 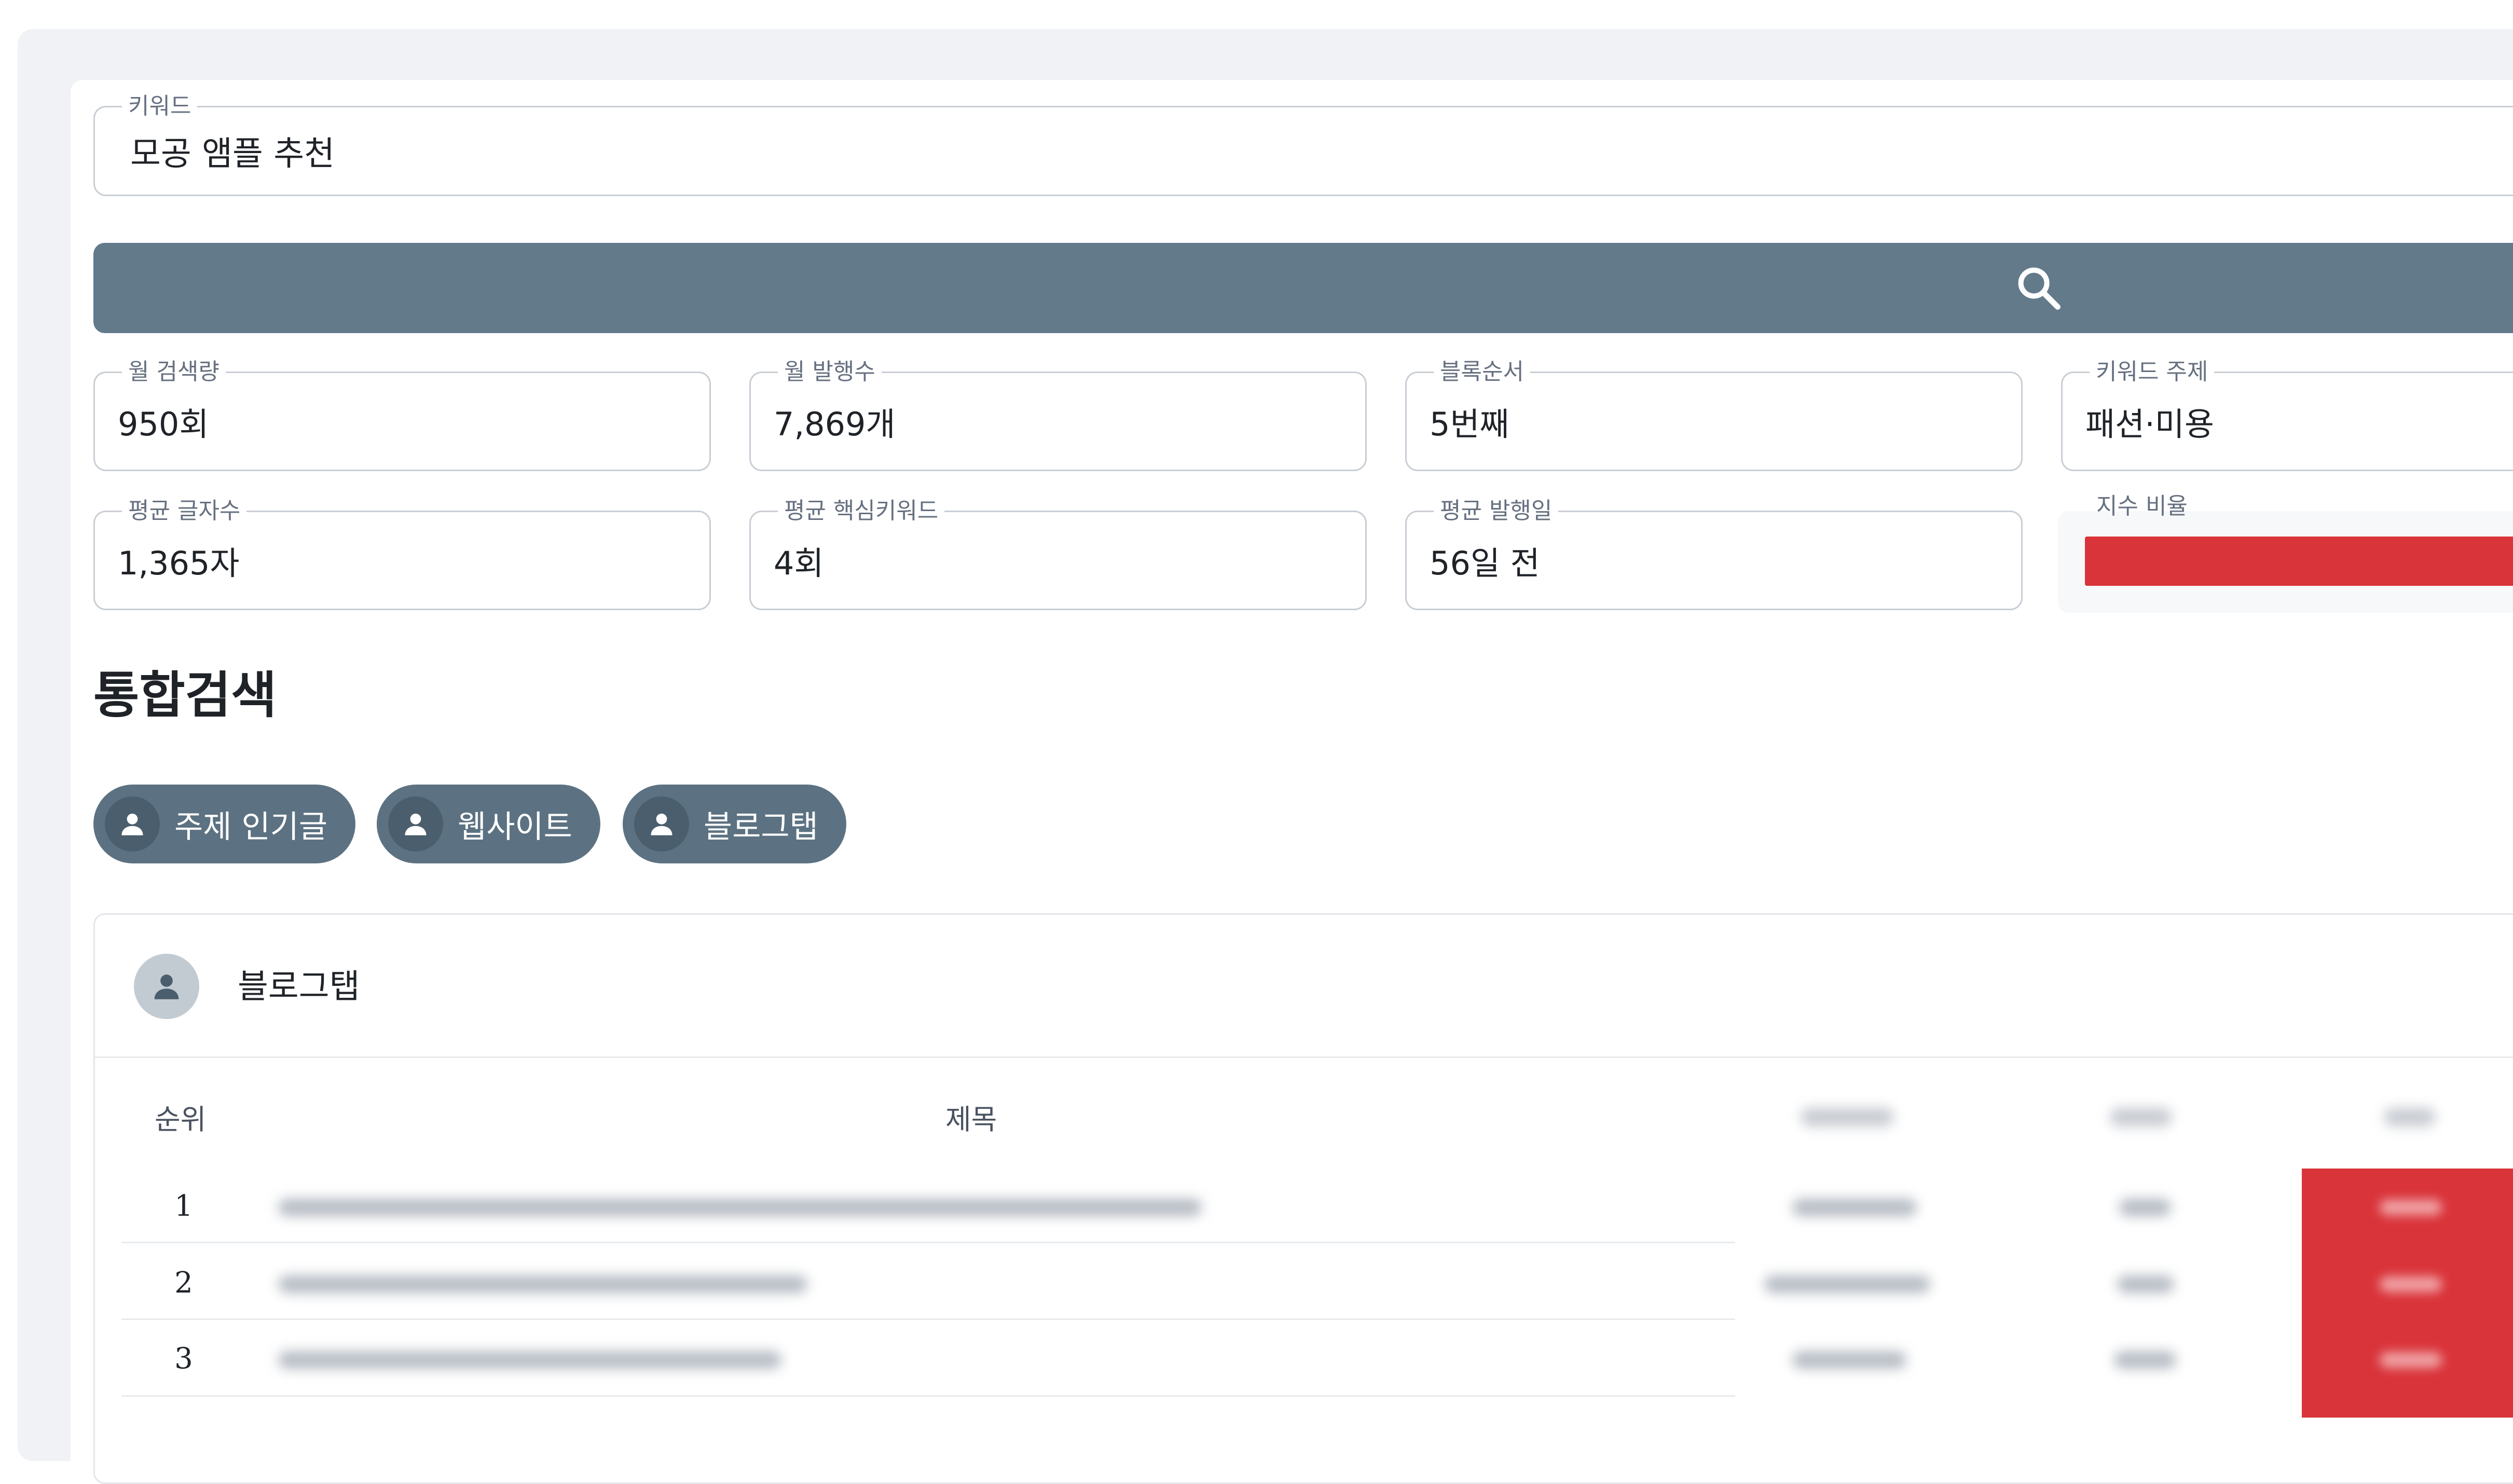 What do you see at coordinates (183, 1283) in the screenshot?
I see `row-rank: 2` at bounding box center [183, 1283].